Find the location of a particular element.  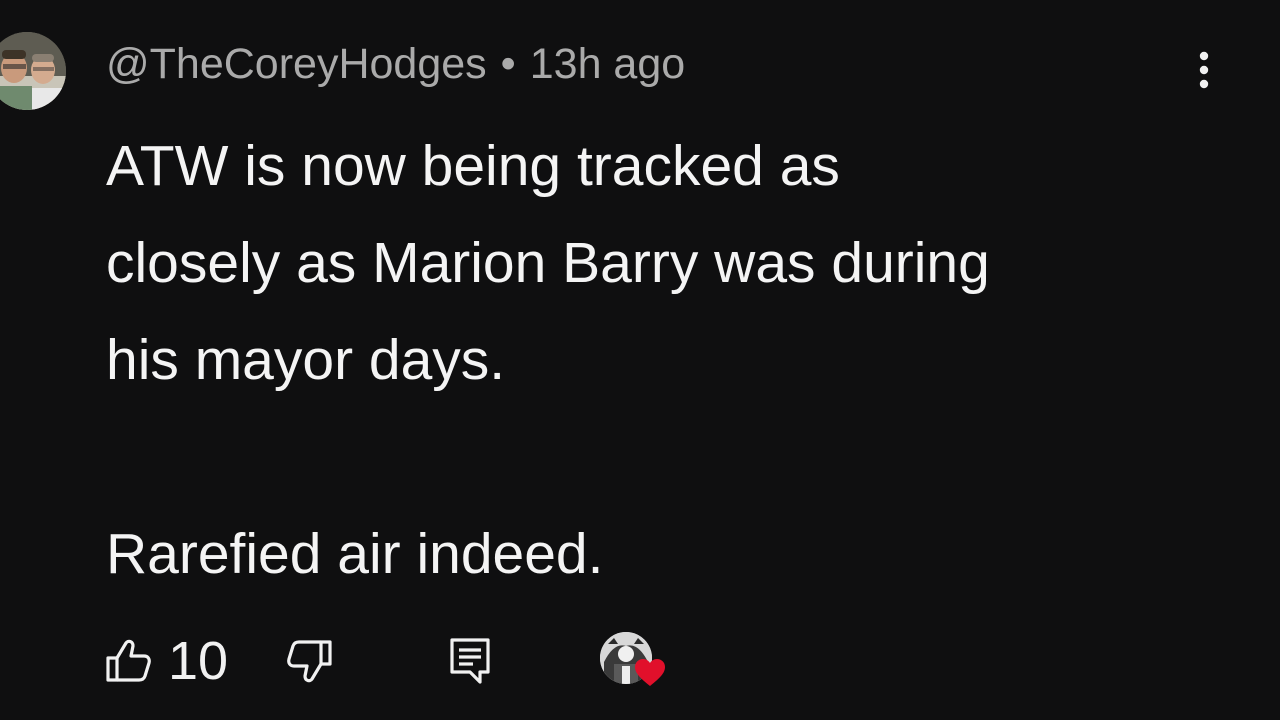

author-avatar is located at coordinates (33, 71).